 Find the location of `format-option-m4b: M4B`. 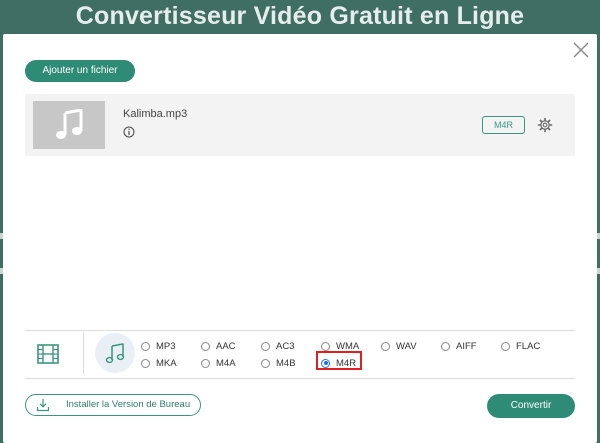

format-option-m4b: M4B is located at coordinates (278, 363).